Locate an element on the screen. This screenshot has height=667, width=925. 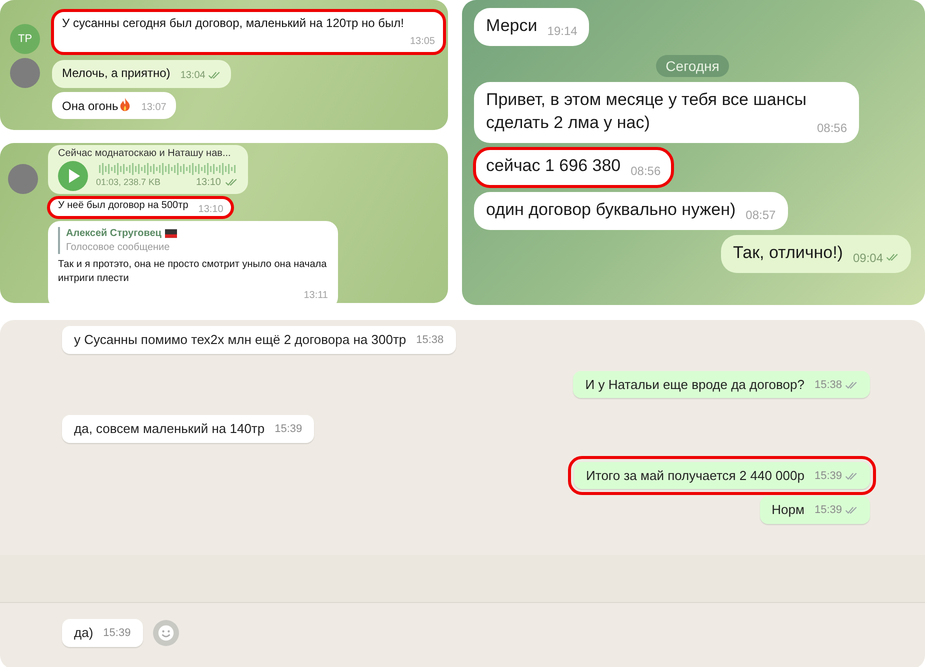
emoji-reaction-button is located at coordinates (165, 633).